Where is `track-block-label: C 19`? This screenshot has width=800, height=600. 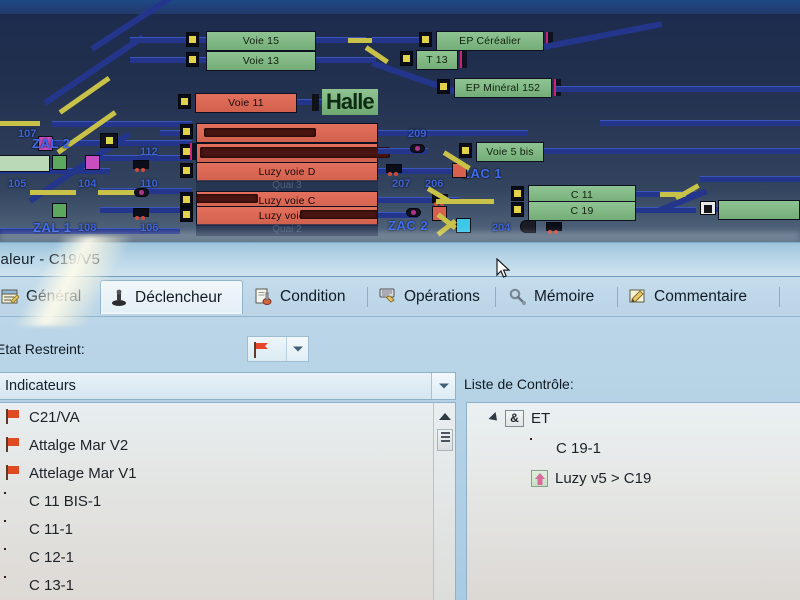 track-block-label: C 19 is located at coordinates (582, 211).